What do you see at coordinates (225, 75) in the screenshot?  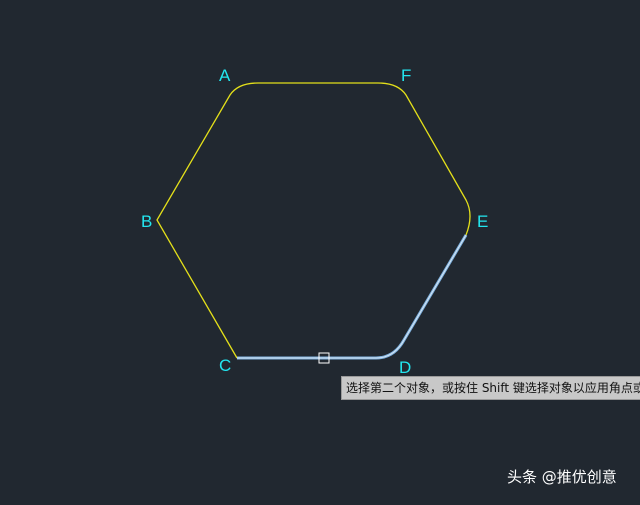 I see `vertex-label-a: A` at bounding box center [225, 75].